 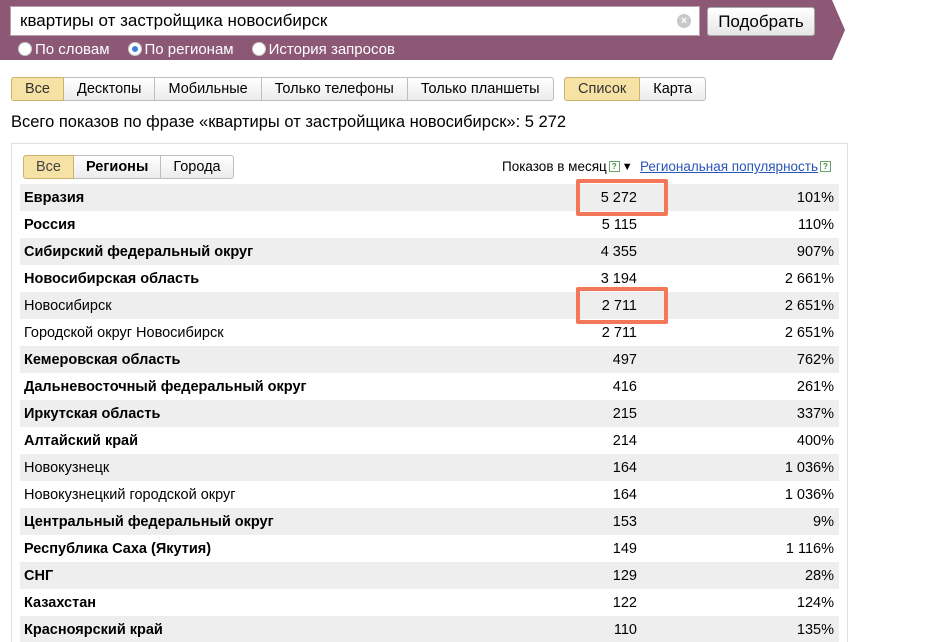 I want to click on table-row: Новокузнецкий городской округ 164 1 036%, so click(x=429, y=494).